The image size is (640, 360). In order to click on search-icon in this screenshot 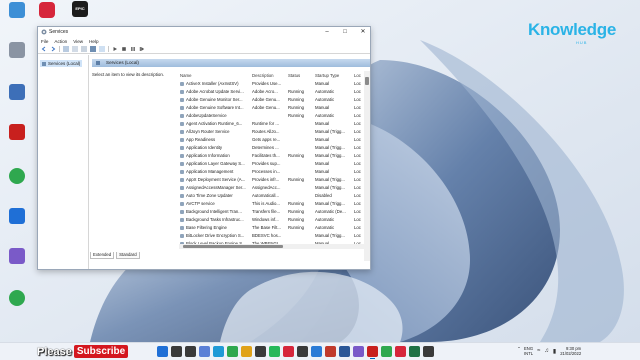, I will do `click(176, 351)`.